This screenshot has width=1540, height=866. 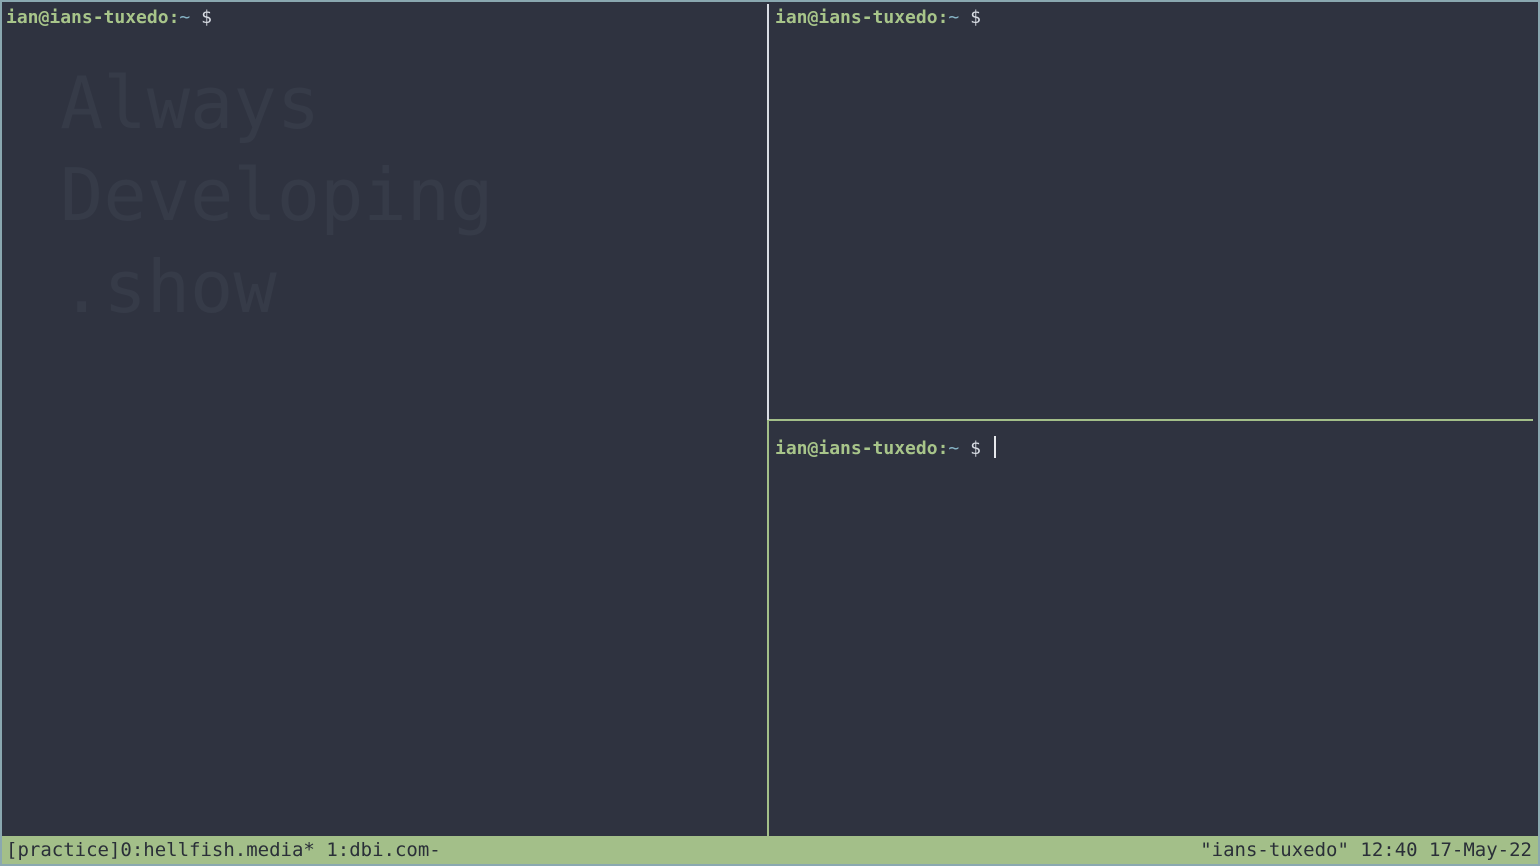 I want to click on window-tab-0: 0:hellfish.media*, so click(x=217, y=850).